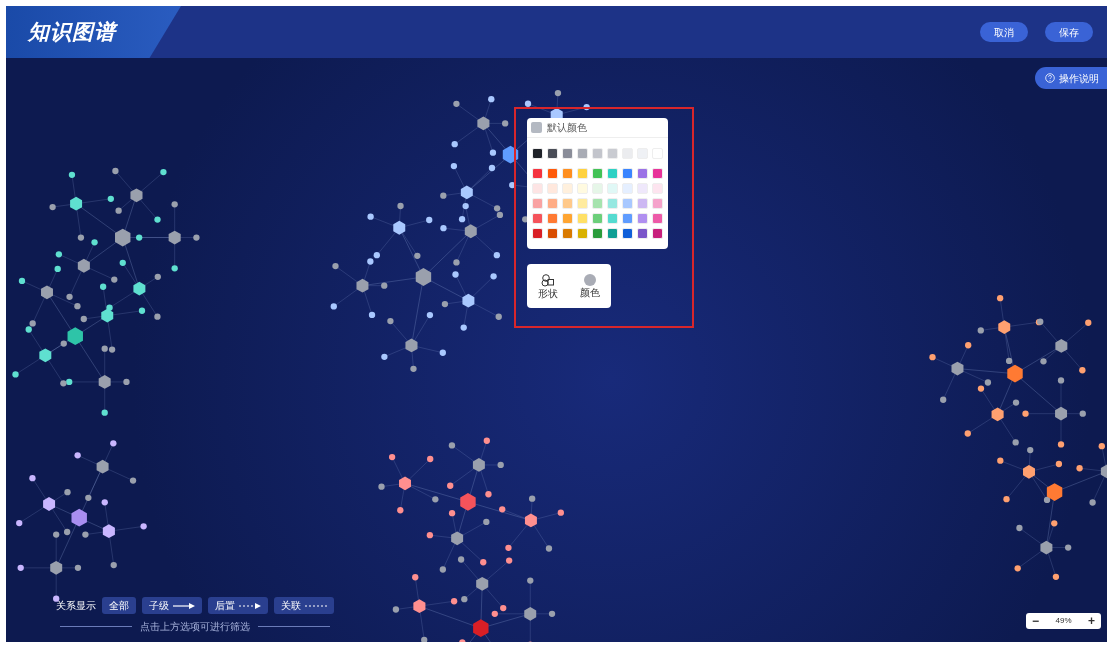 The height and width of the screenshot is (648, 1113). Describe the element at coordinates (195, 627) in the screenshot. I see `filter-hint: 点击上方选项可进行筛选` at that location.